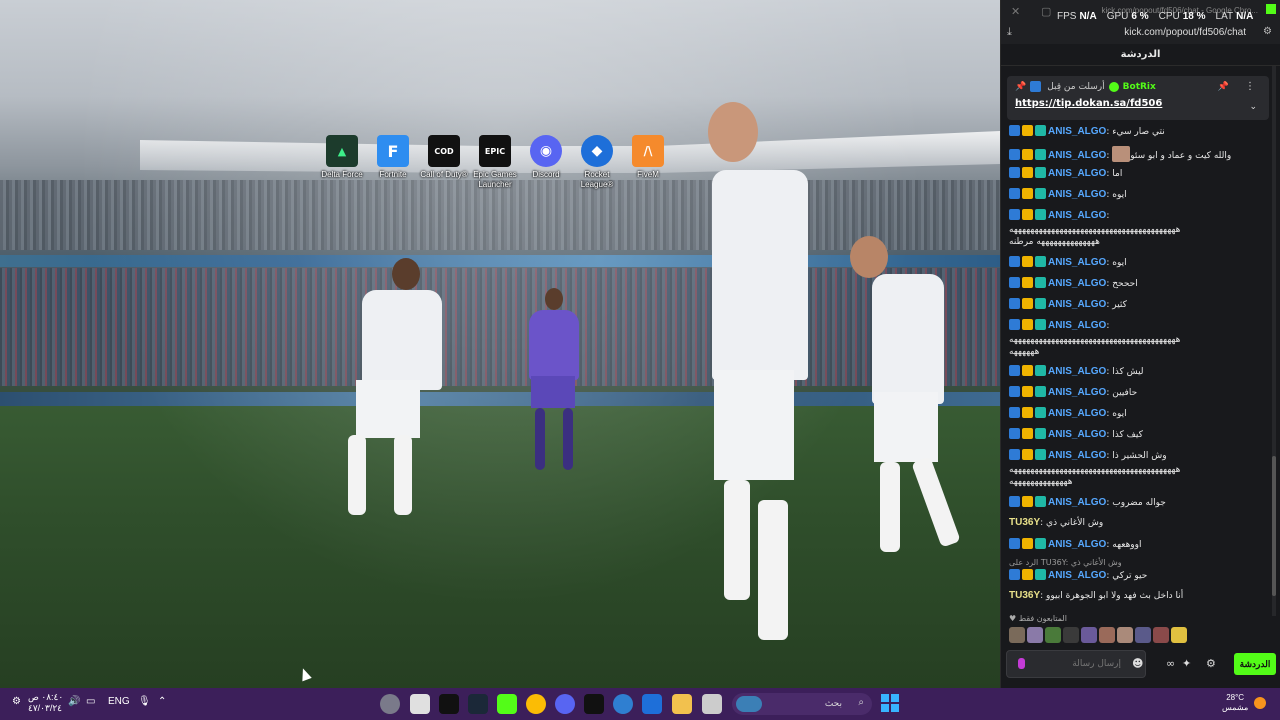  Describe the element at coordinates (597, 162) in the screenshot. I see `desktop-icon-rocket-league: ◆ Rocket League®` at that location.